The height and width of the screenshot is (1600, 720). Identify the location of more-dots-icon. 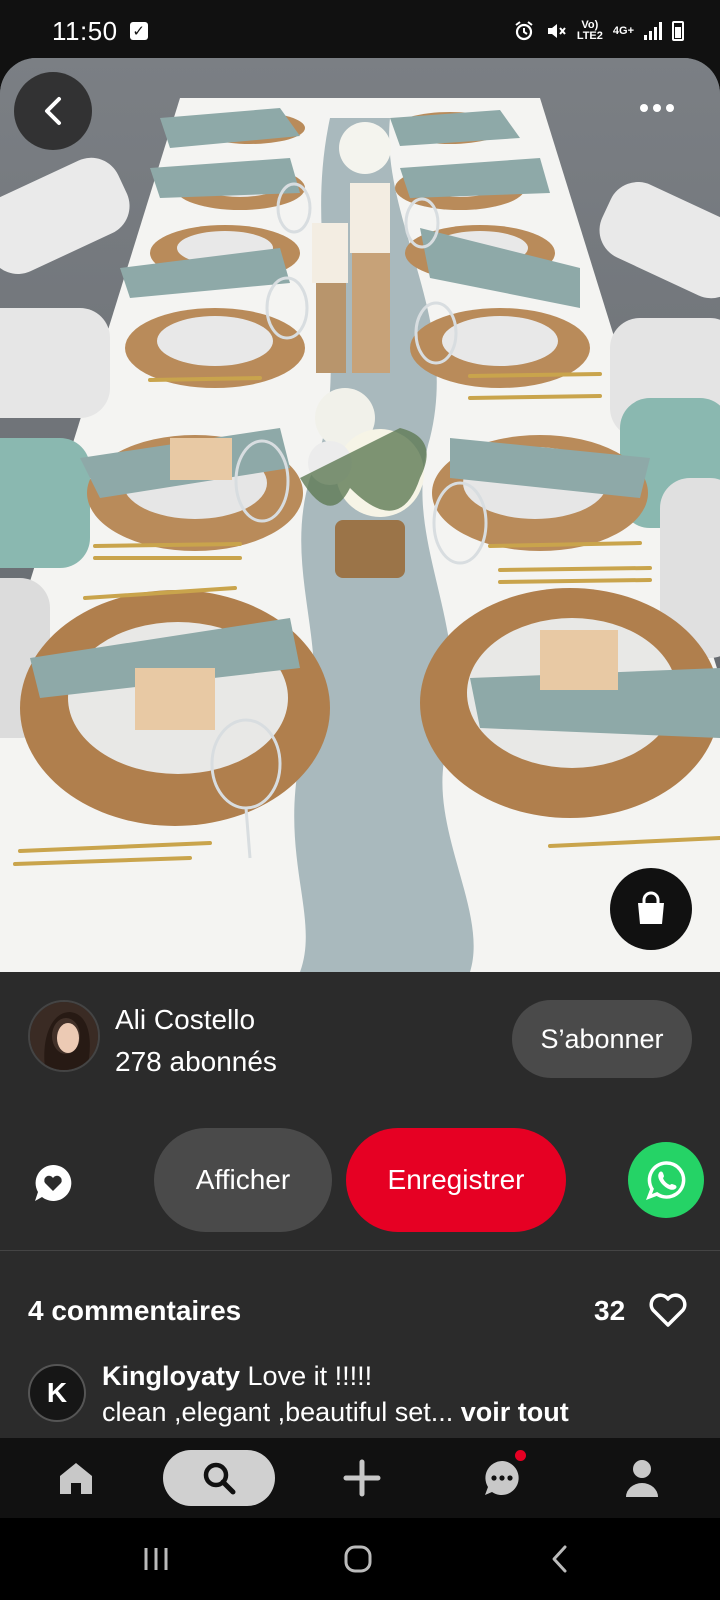
(644, 108).